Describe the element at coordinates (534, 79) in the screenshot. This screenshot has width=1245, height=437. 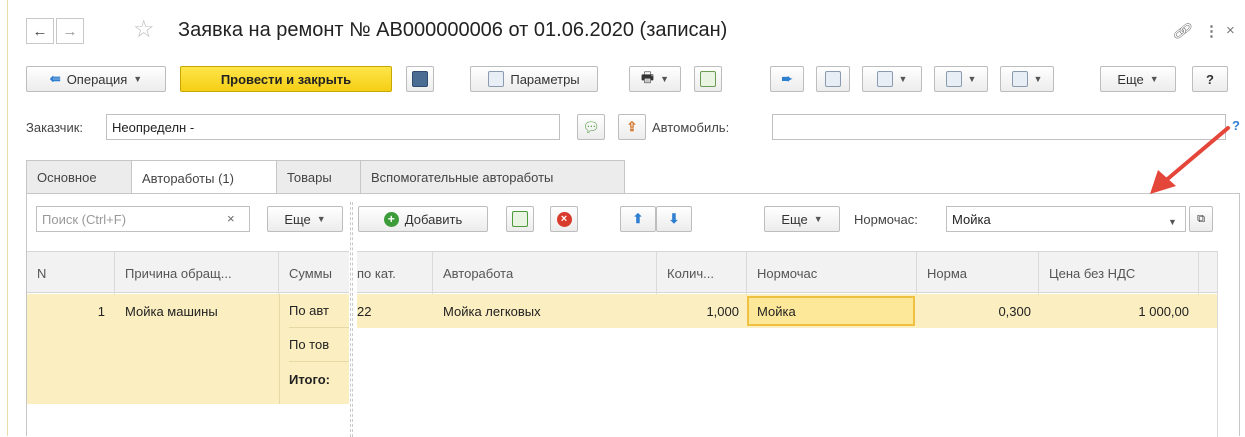
I see `parameters-button: Параметры` at that location.